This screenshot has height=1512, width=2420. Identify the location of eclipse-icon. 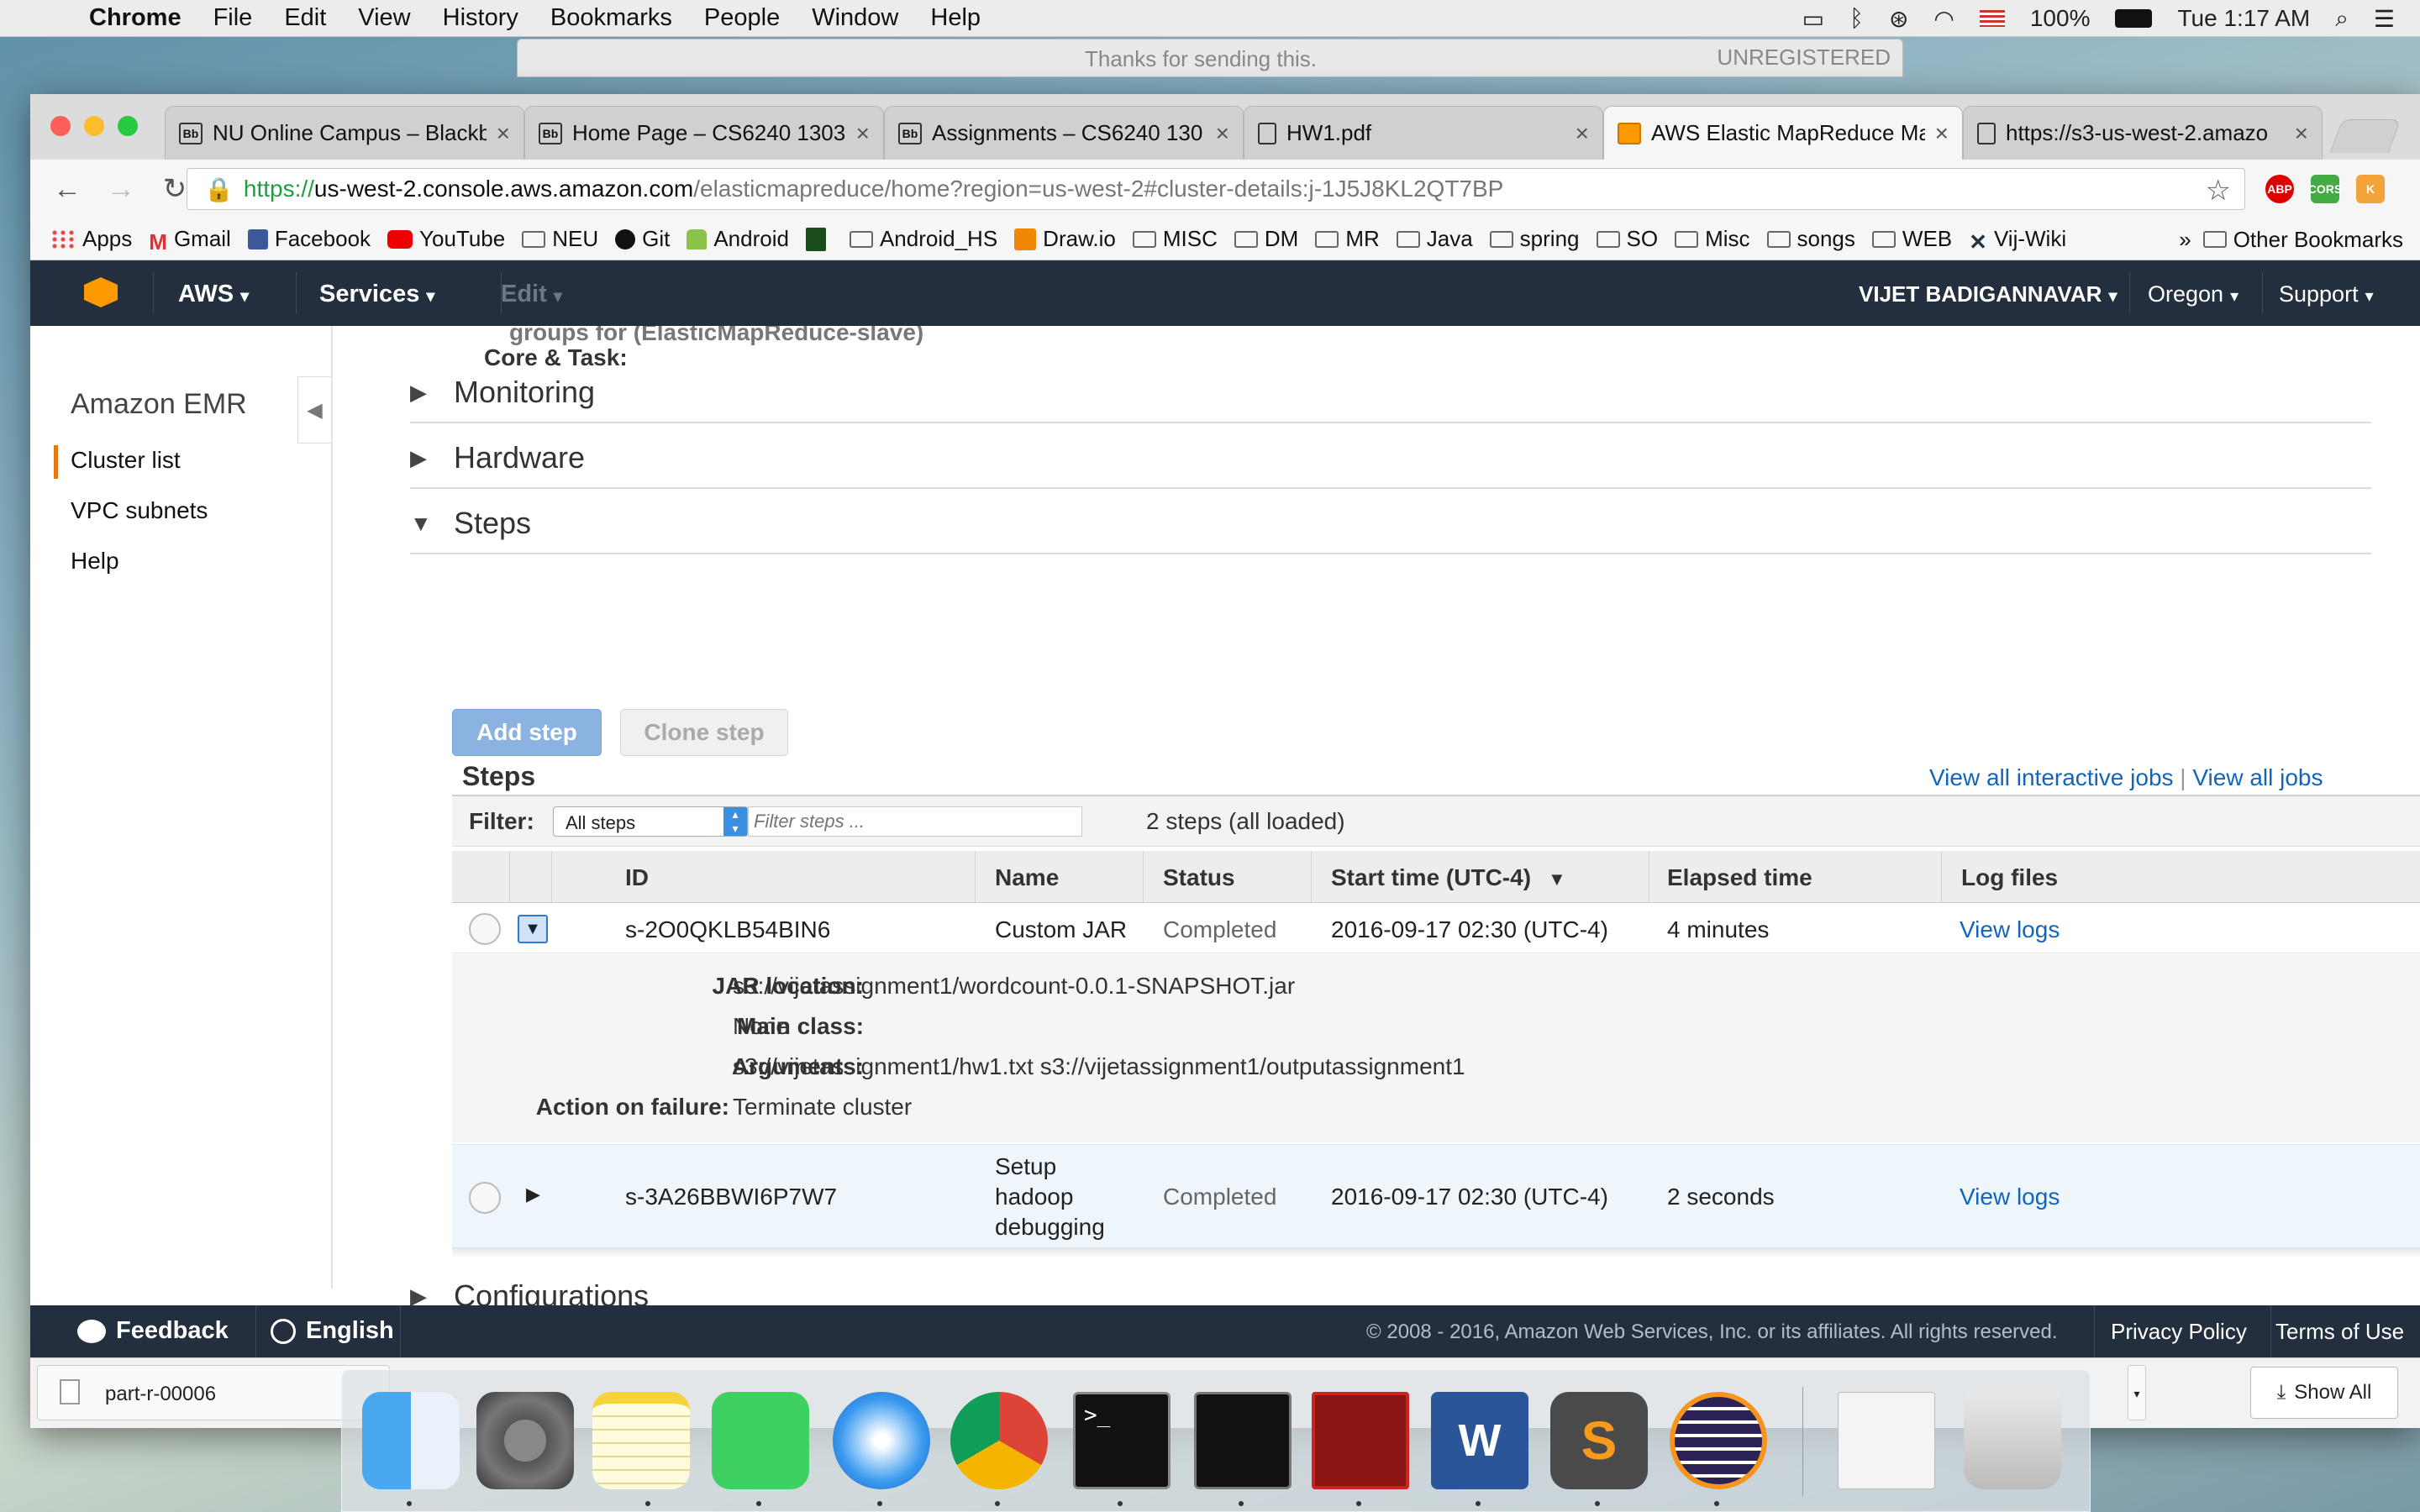
(1718, 1440).